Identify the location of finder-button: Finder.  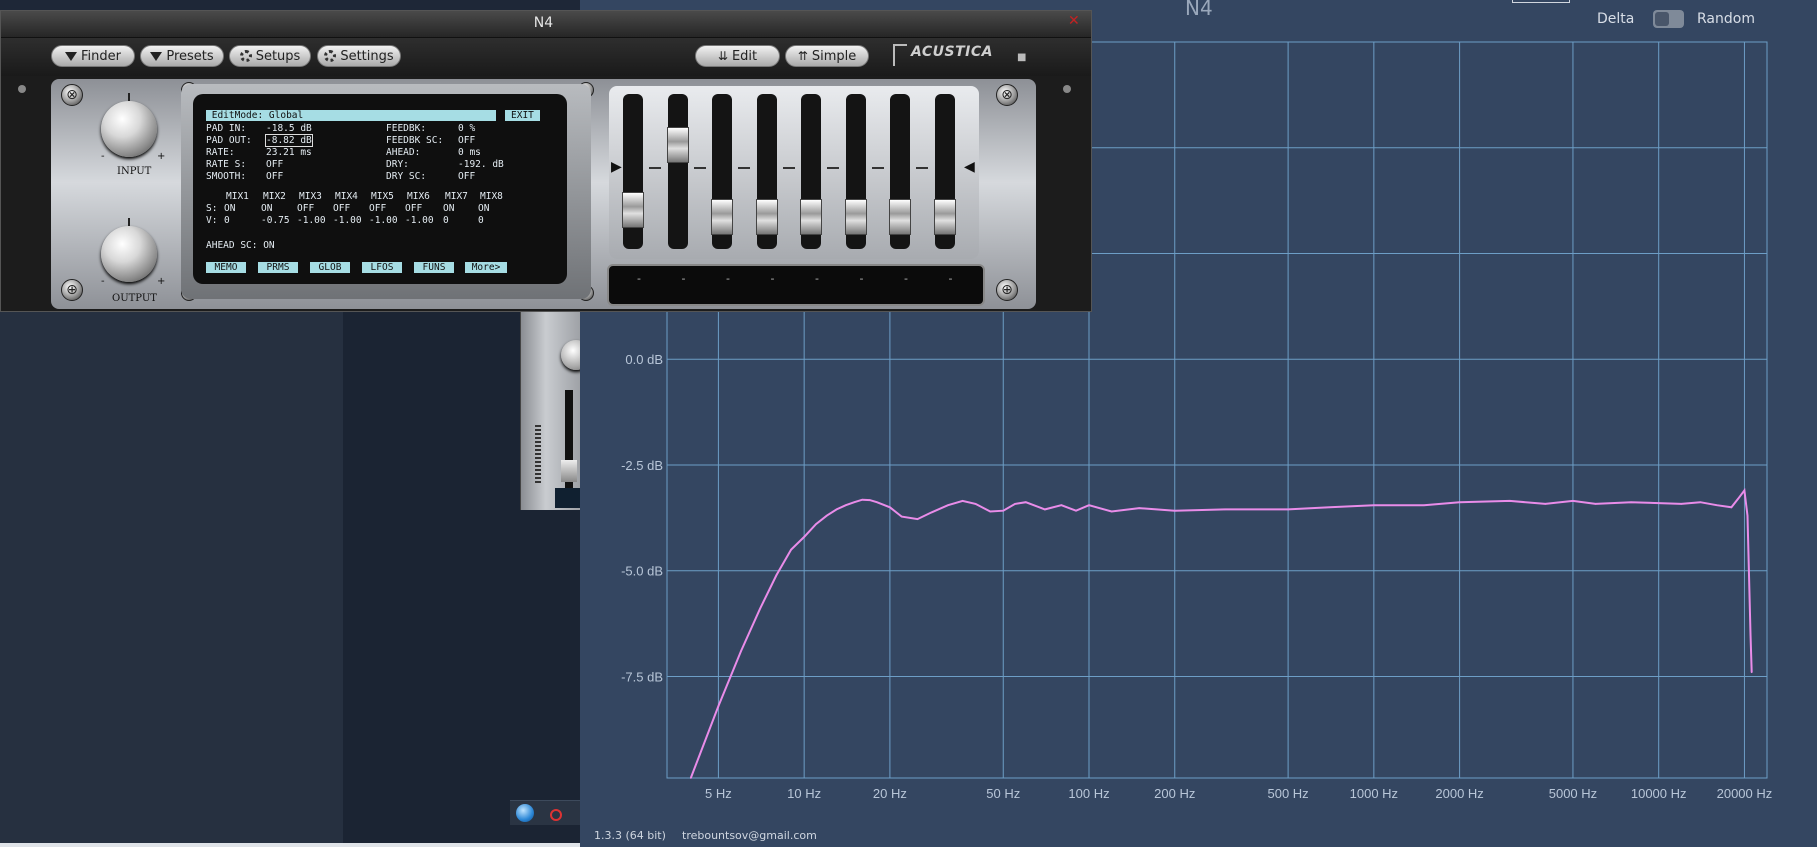
(93, 56).